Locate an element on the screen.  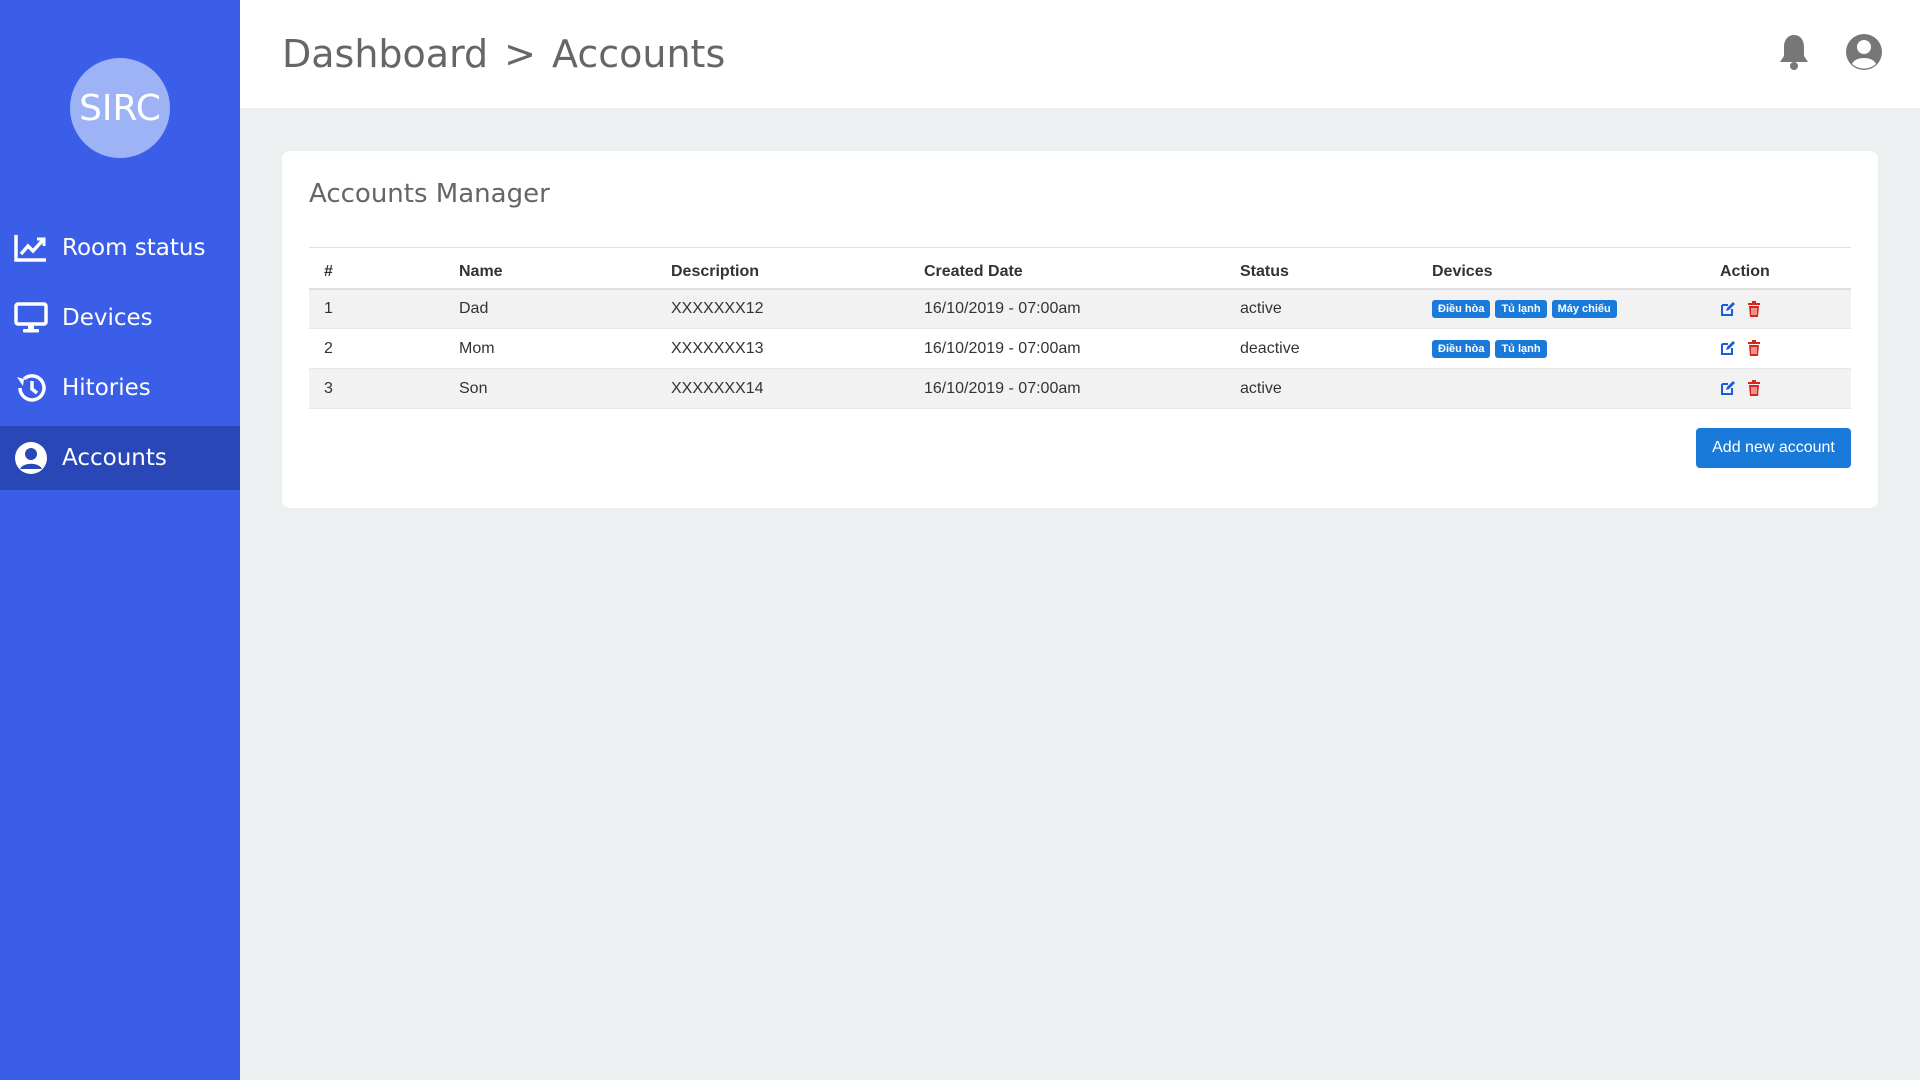
cell-description: XXXXXXX12 is located at coordinates (782, 308).